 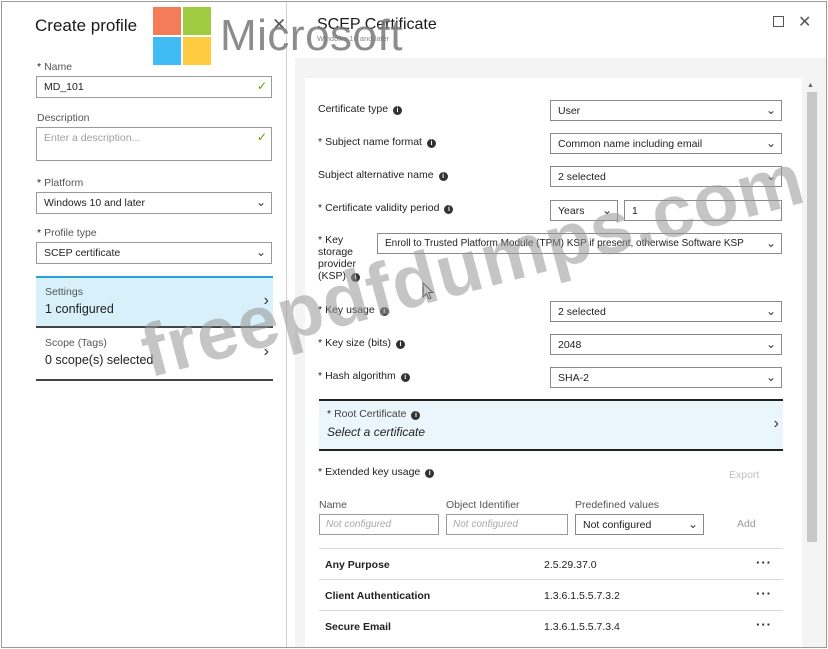 What do you see at coordinates (378, 596) in the screenshot?
I see `eku-row-name: Client Authentication` at bounding box center [378, 596].